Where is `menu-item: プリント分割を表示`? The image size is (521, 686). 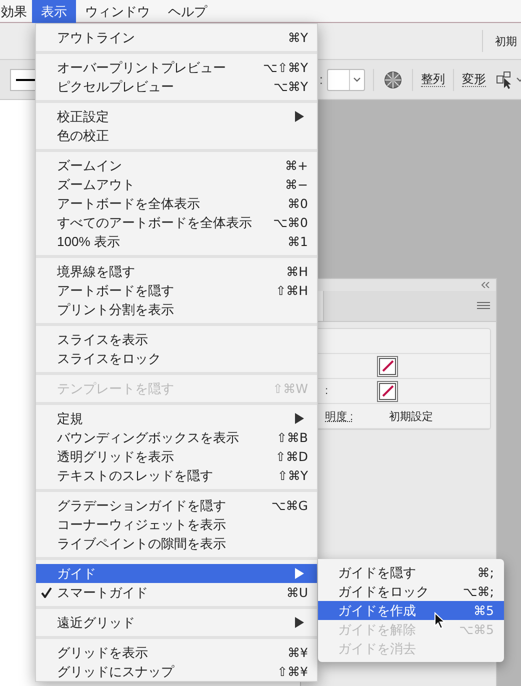 menu-item: プリント分割を表示 is located at coordinates (176, 309).